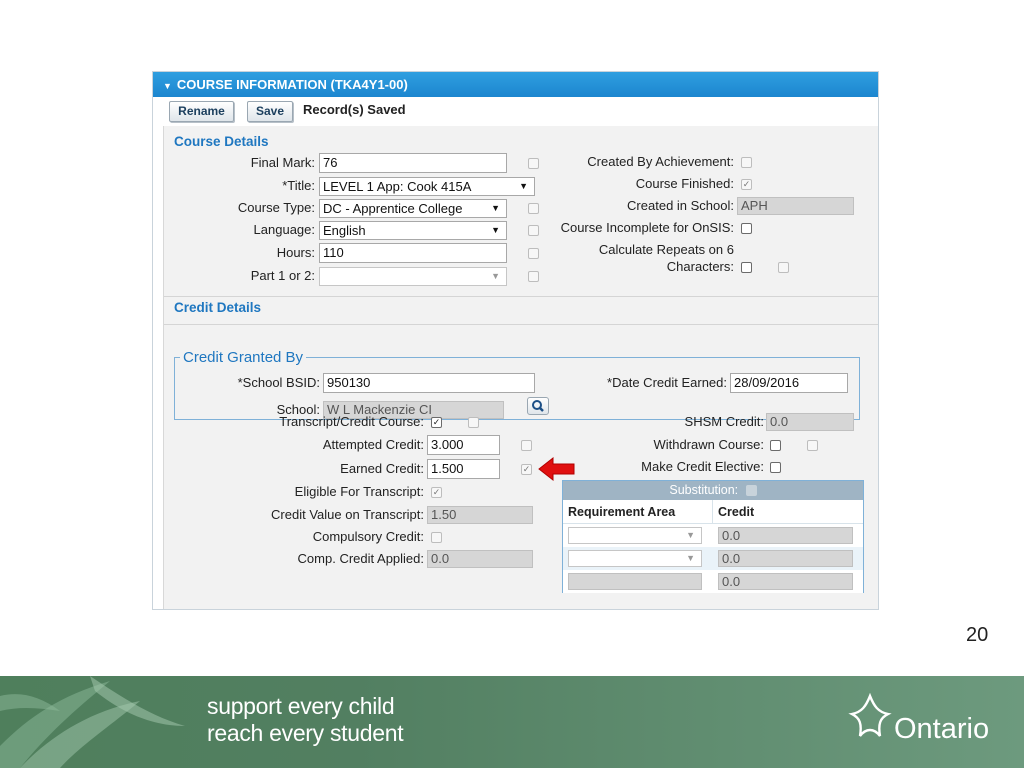  Describe the element at coordinates (751, 491) in the screenshot. I see `substitution-checkbox` at that location.